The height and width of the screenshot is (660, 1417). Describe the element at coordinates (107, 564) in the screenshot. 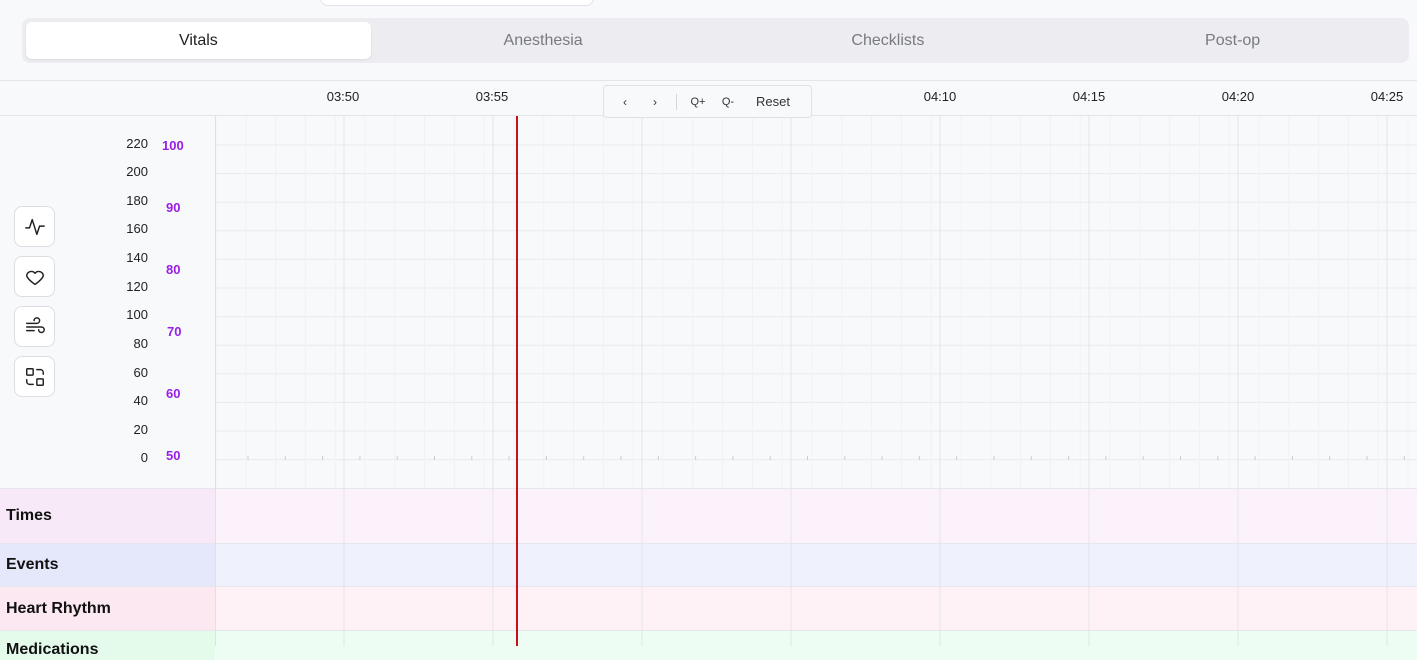

I see `row-label-events: Events` at that location.